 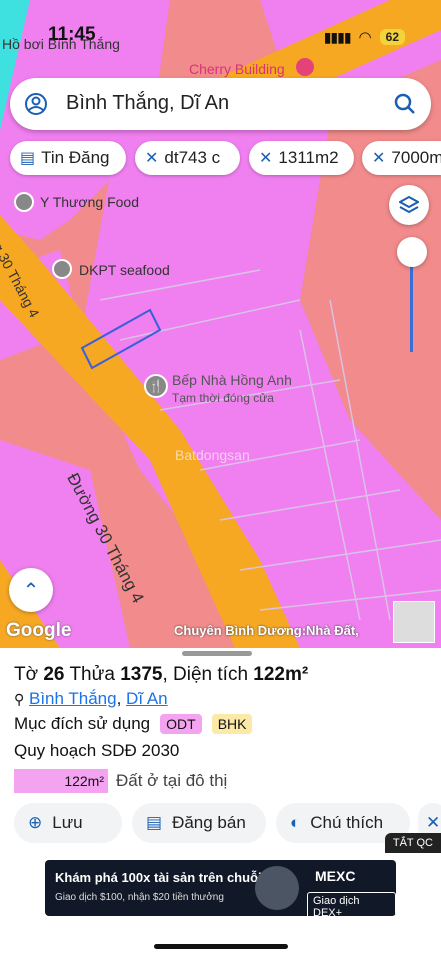 What do you see at coordinates (237, 69) in the screenshot?
I see `poi-cherry-building: Cherry Building` at bounding box center [237, 69].